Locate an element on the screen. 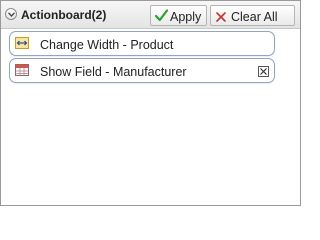 This screenshot has width=320, height=240. apply-button: Apply is located at coordinates (178, 15).